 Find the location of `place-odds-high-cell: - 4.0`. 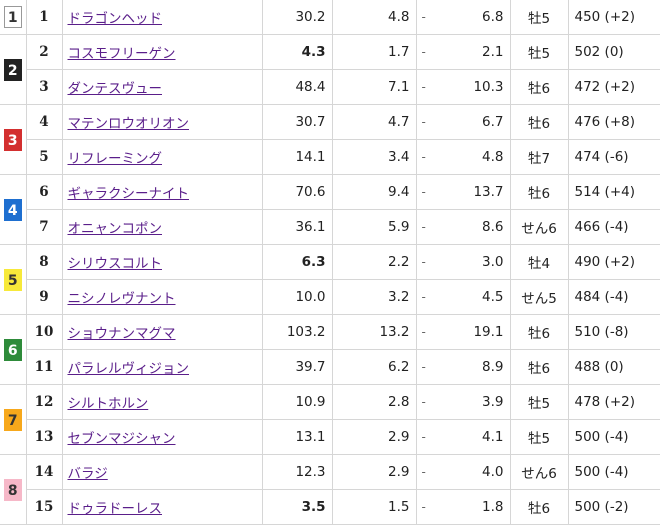

place-odds-high-cell: - 4.0 is located at coordinates (463, 472).